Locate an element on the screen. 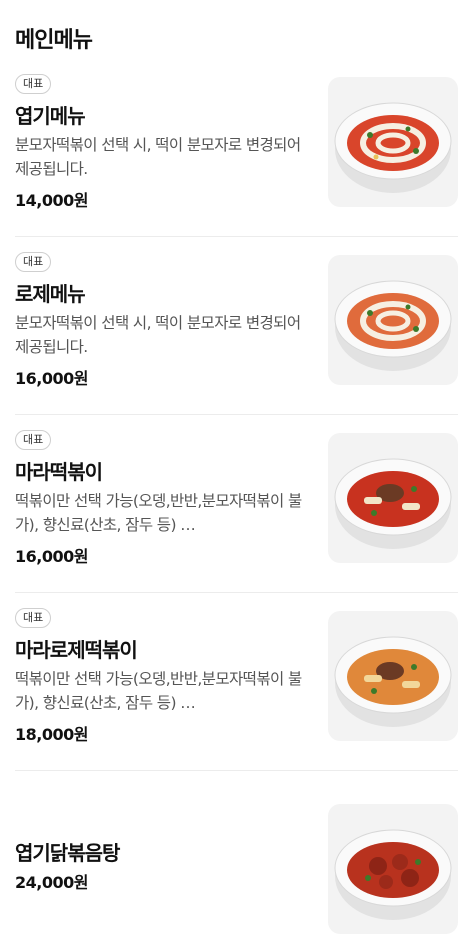  item-price: 24,000원 is located at coordinates (51, 882).